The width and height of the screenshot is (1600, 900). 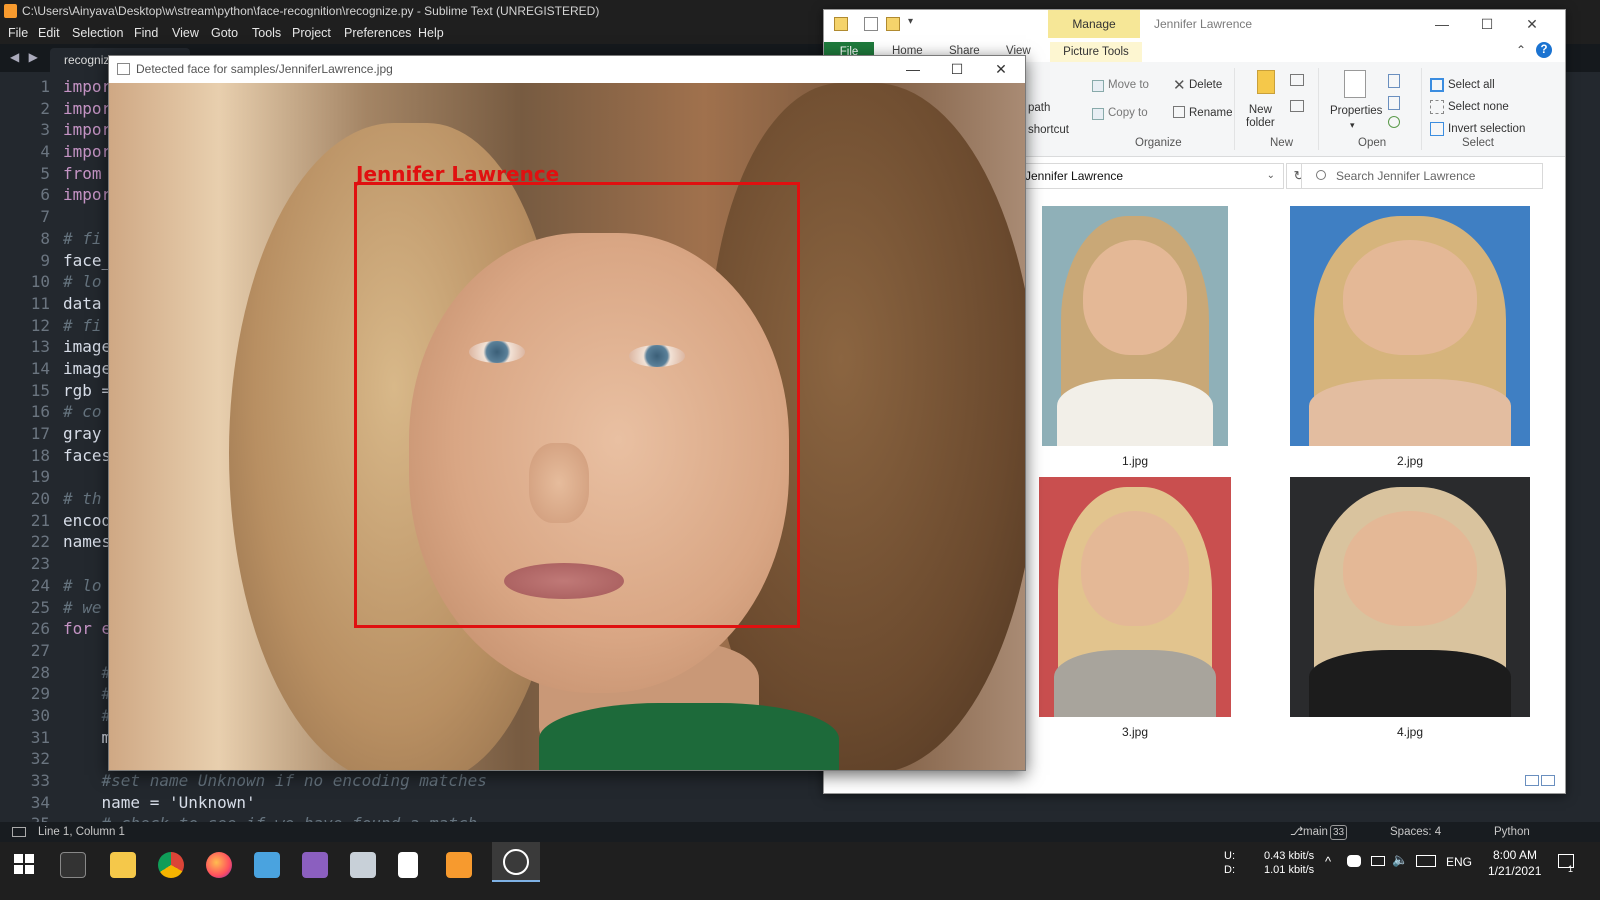 I want to click on clock-time: 8:00 AM, so click(x=1515, y=855).